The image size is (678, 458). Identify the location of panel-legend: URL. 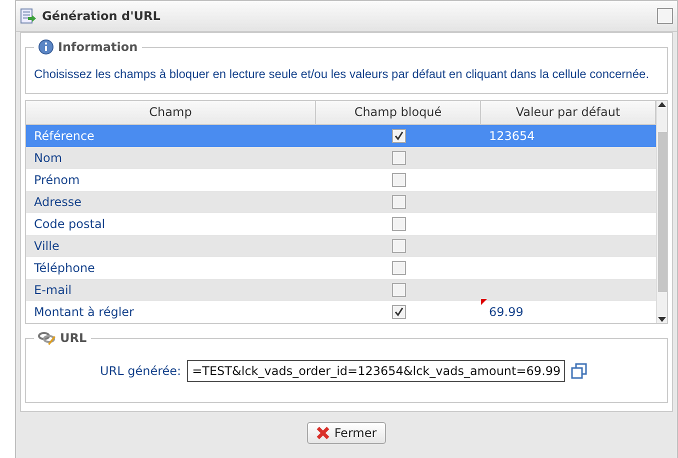
(73, 338).